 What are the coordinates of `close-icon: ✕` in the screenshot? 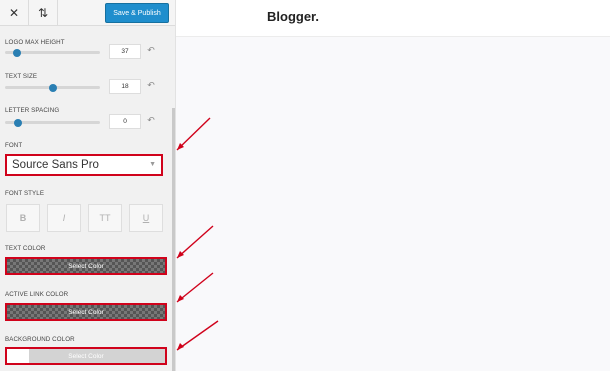 It's located at (14, 12).